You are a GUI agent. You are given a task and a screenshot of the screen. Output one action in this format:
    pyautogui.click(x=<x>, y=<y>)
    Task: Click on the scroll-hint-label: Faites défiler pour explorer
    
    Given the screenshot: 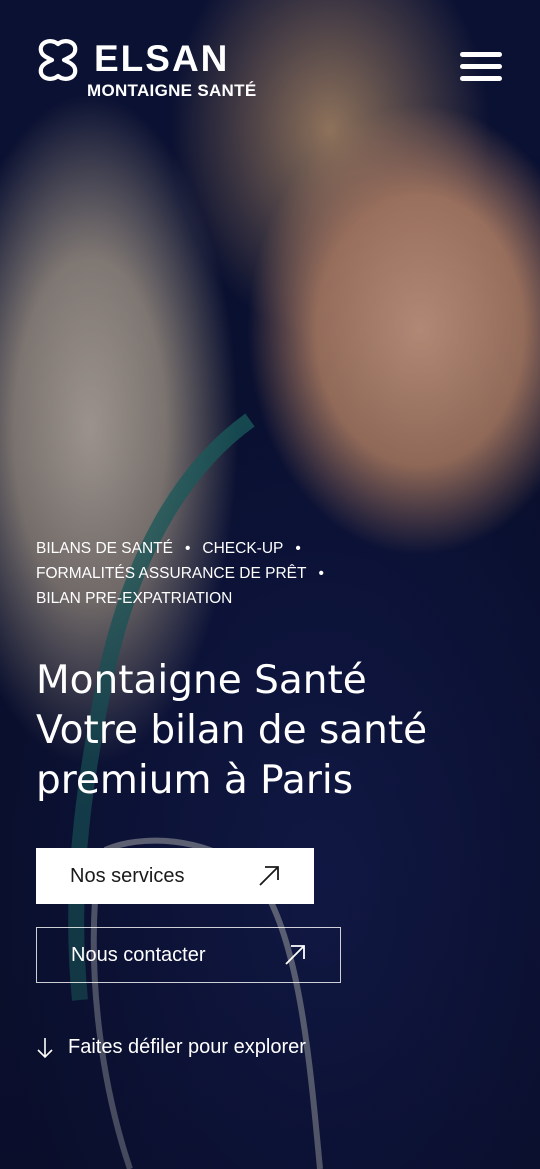 What is the action you would take?
    pyautogui.click(x=187, y=1047)
    